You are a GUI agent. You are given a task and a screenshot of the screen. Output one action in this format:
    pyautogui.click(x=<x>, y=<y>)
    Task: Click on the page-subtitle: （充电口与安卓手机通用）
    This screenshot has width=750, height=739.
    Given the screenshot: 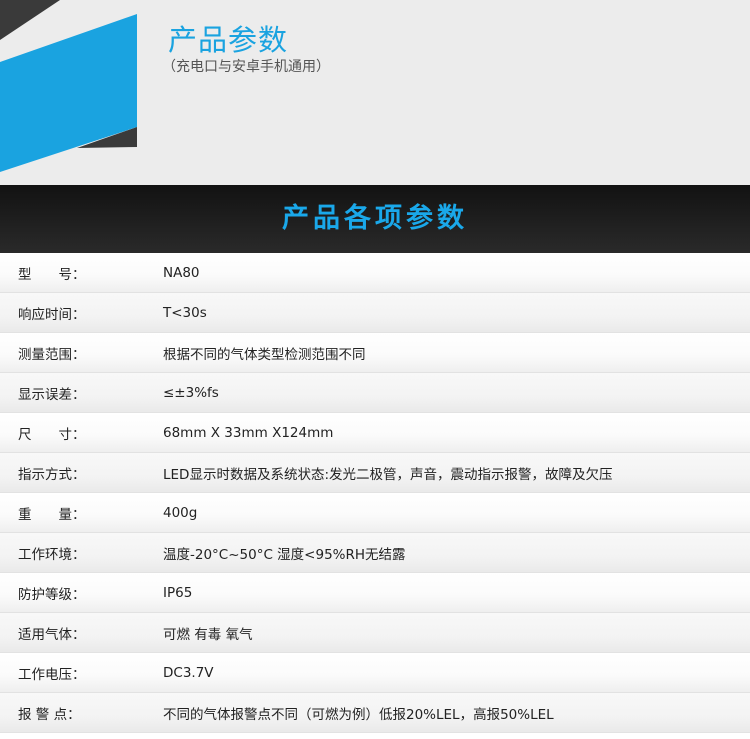 What is the action you would take?
    pyautogui.click(x=246, y=67)
    